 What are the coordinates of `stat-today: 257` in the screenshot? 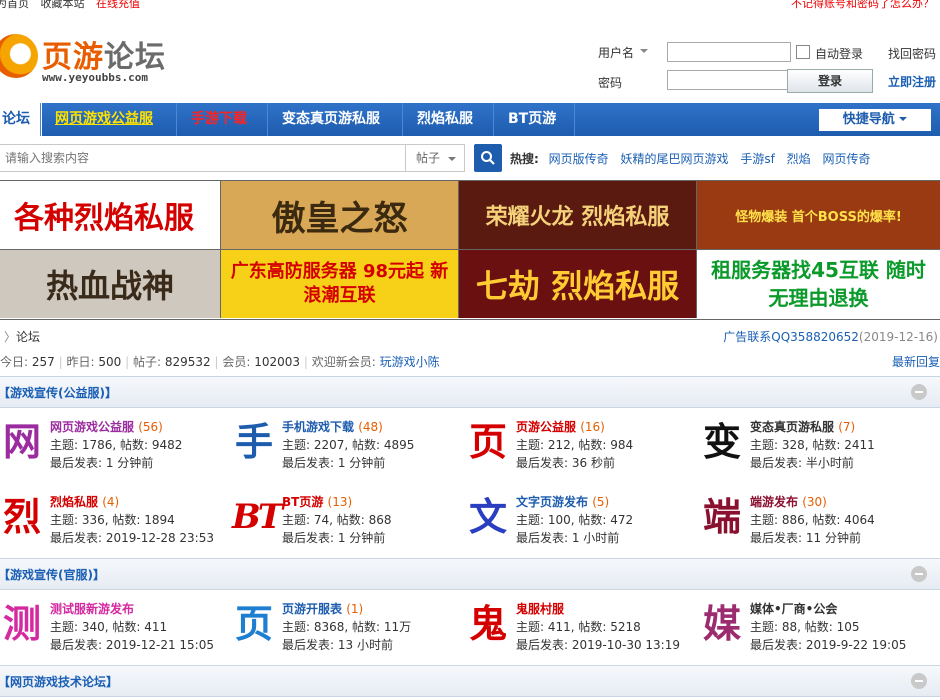 It's located at (43, 362).